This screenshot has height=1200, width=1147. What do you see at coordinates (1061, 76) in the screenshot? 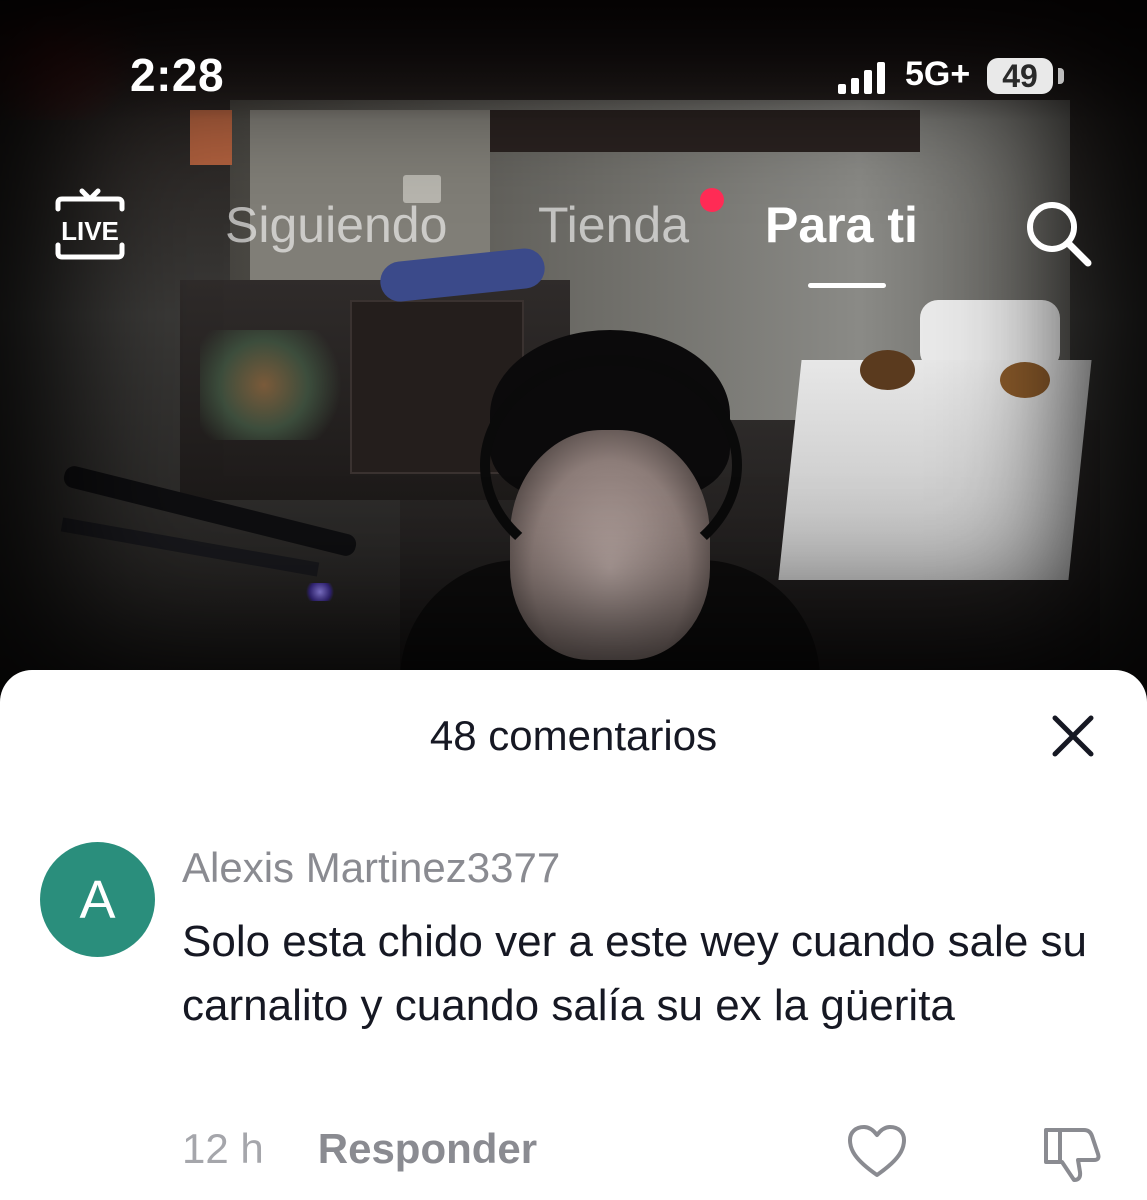
I see `battery-tip` at bounding box center [1061, 76].